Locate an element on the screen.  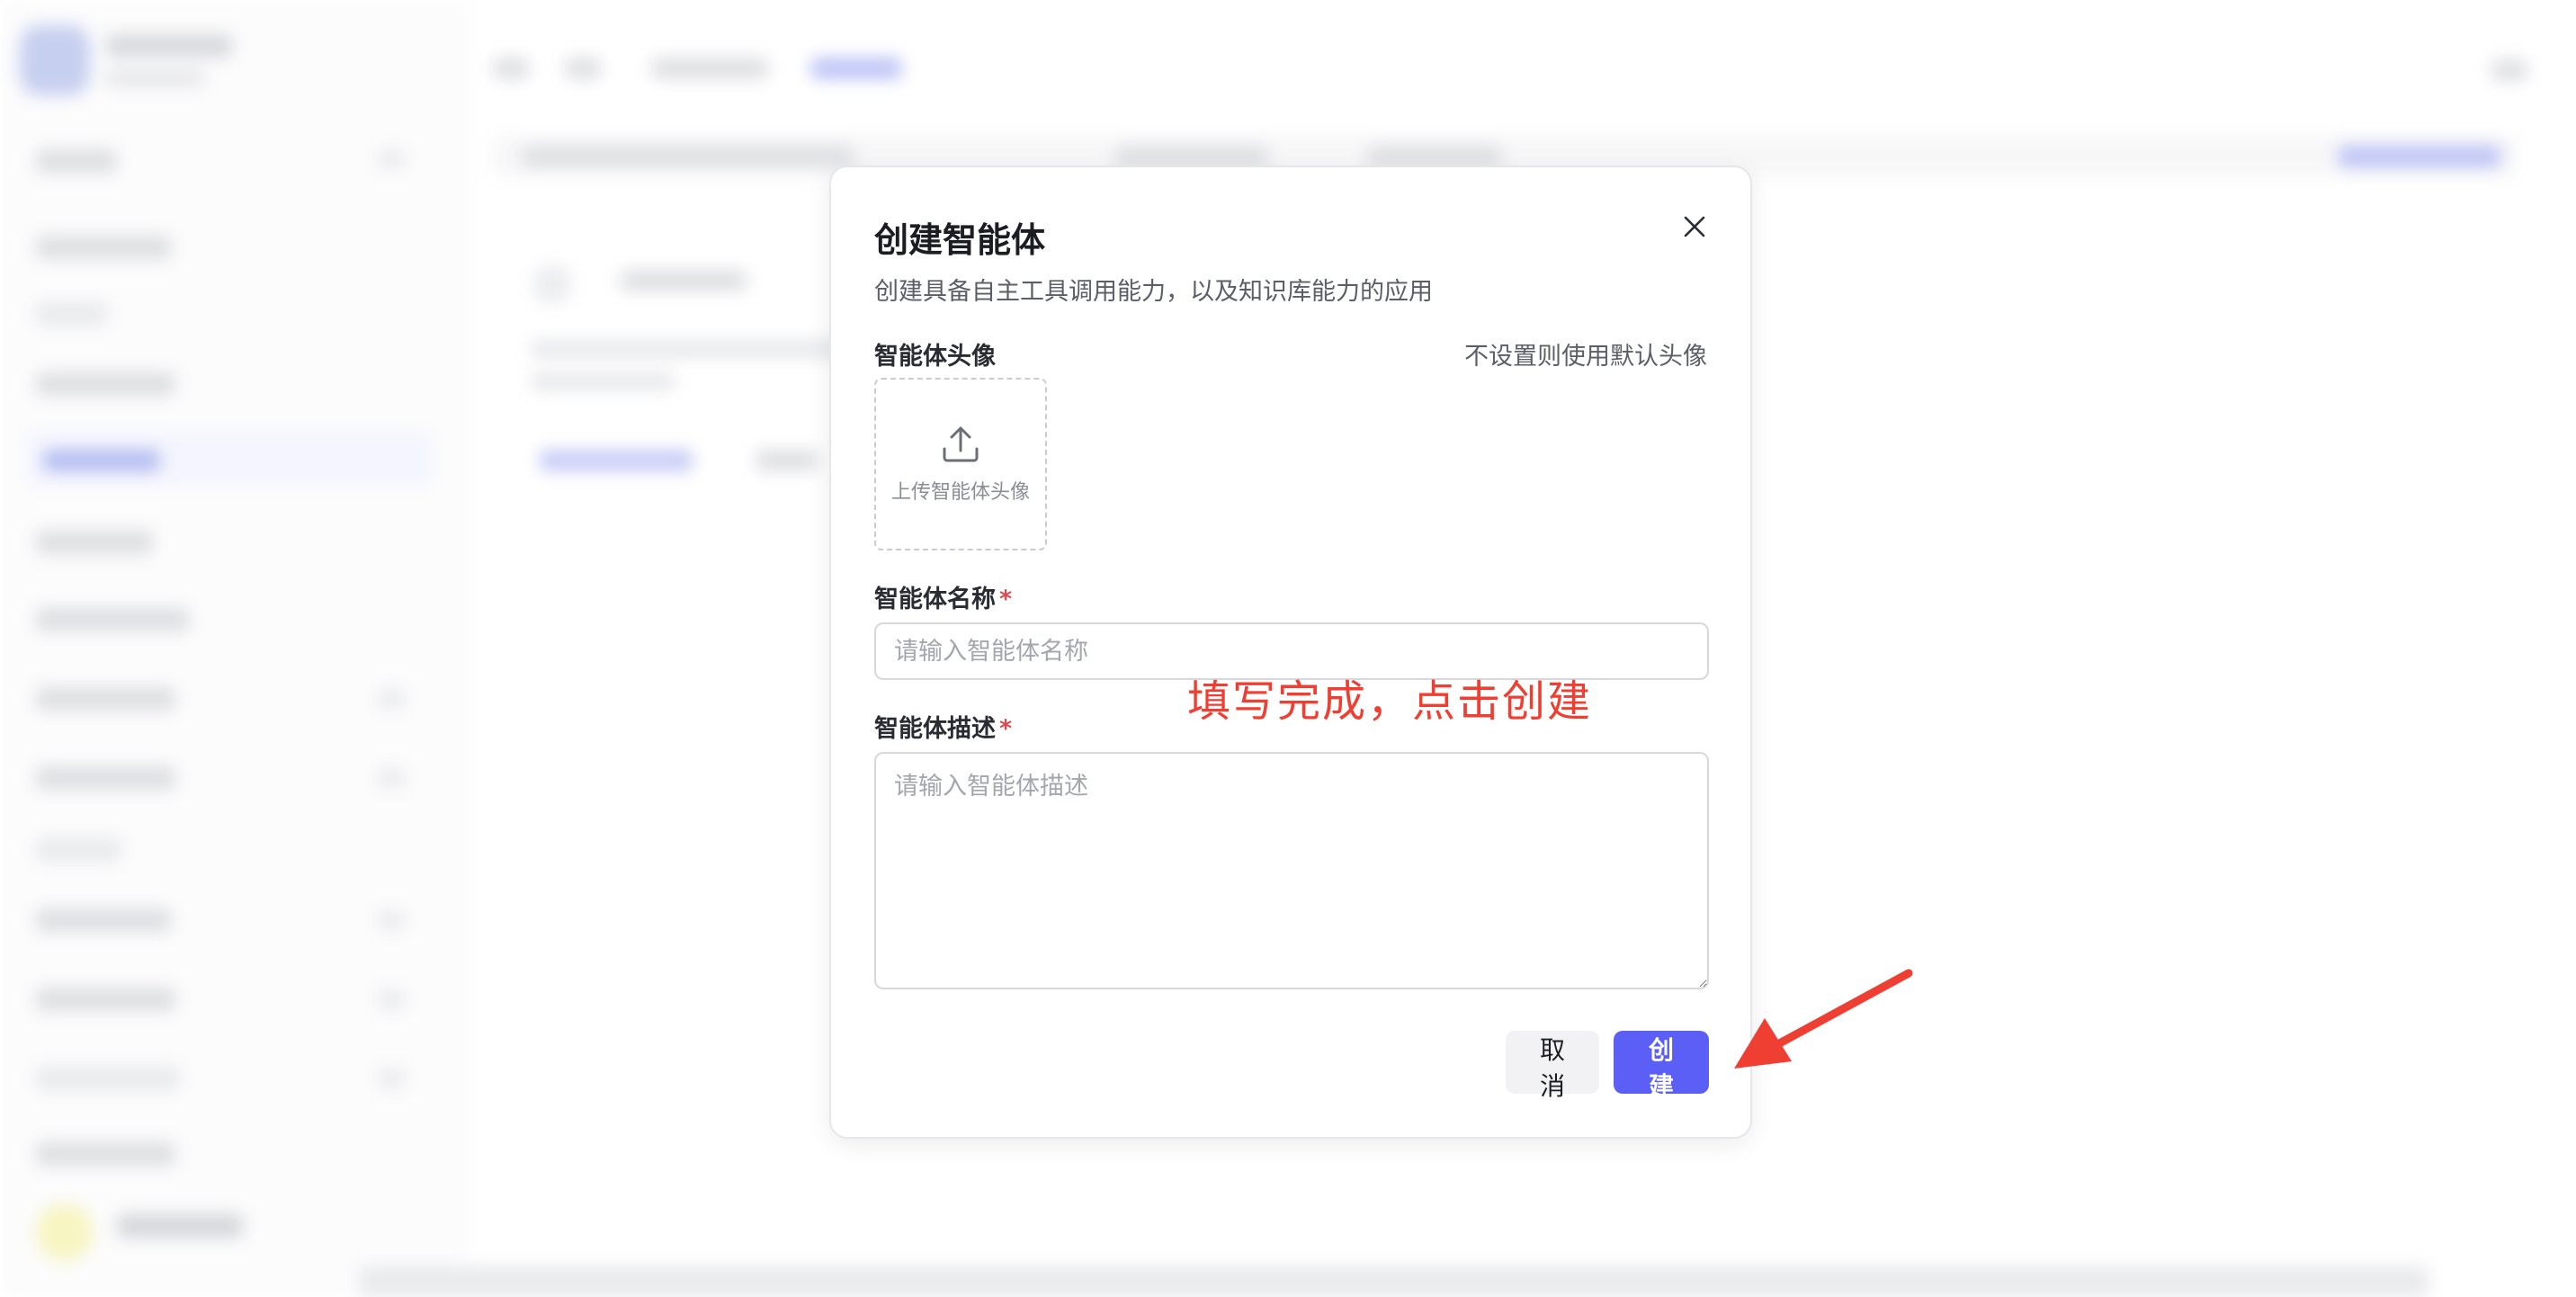
annotation-text: 填写完成，点击创建 is located at coordinates (1390, 701).